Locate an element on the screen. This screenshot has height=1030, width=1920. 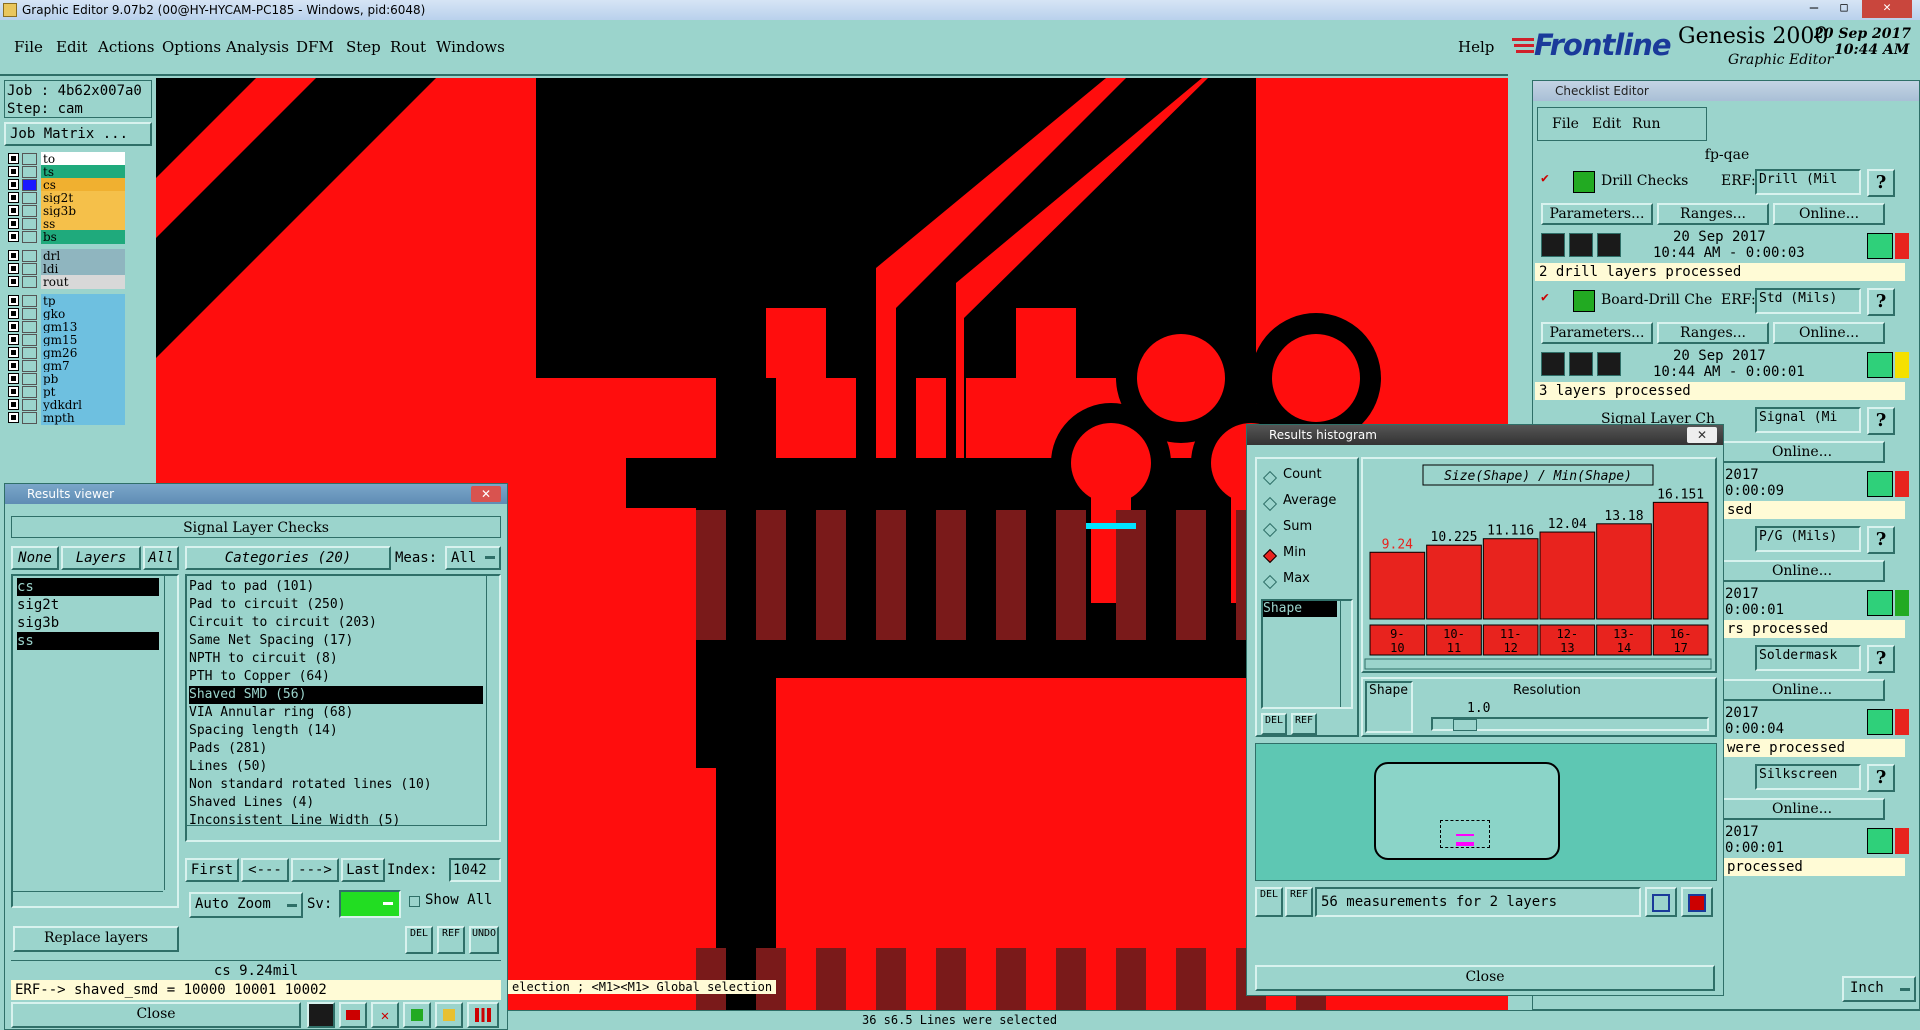
rv-layer-hscroll is located at coordinates (88, 898).